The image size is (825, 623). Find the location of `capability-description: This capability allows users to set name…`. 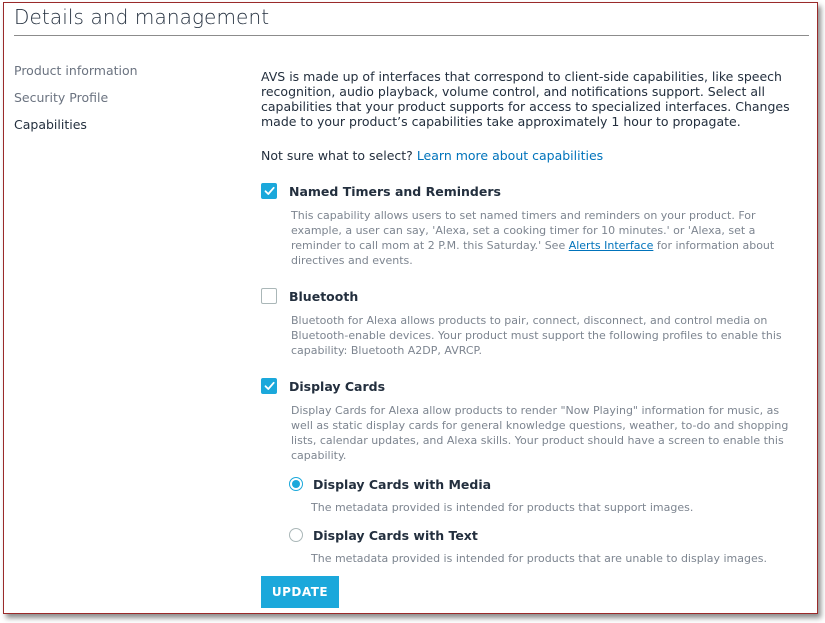

capability-description: This capability allows users to set name… is located at coordinates (546, 238).